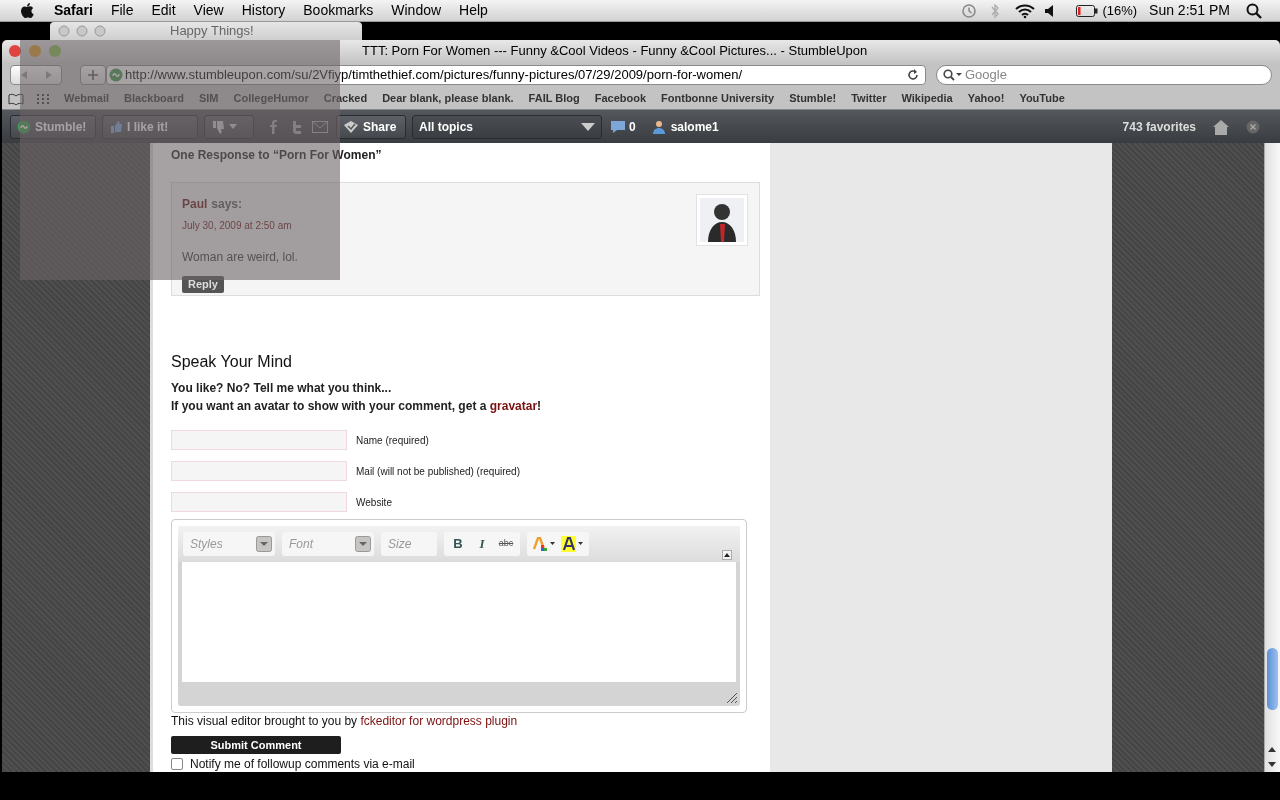 This screenshot has height=800, width=1280. I want to click on menu-item: View, so click(208, 10).